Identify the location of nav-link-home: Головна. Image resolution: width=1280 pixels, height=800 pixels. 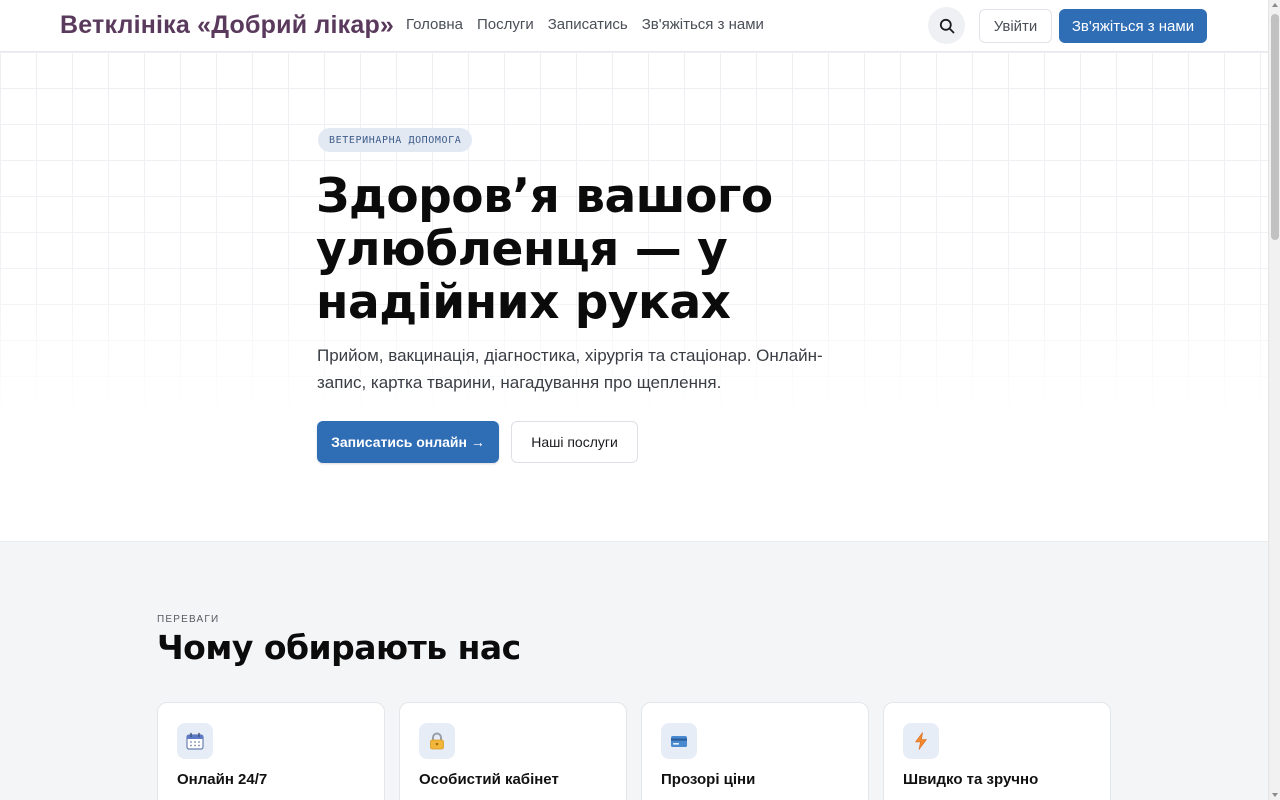
(434, 24).